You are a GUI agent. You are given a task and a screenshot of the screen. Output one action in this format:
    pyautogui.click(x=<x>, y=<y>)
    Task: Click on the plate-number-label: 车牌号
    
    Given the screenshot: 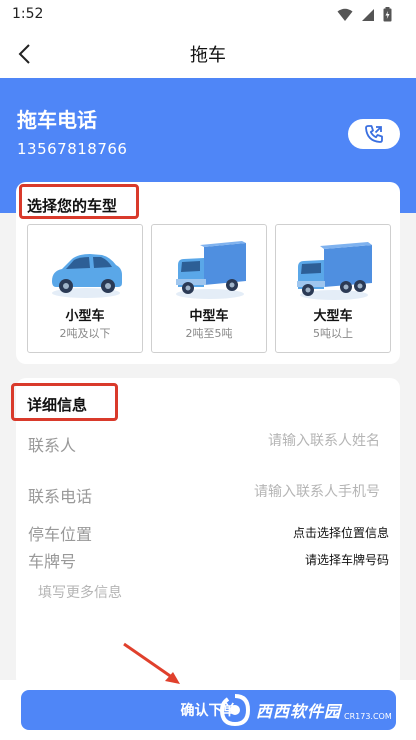 What is the action you would take?
    pyautogui.click(x=52, y=561)
    